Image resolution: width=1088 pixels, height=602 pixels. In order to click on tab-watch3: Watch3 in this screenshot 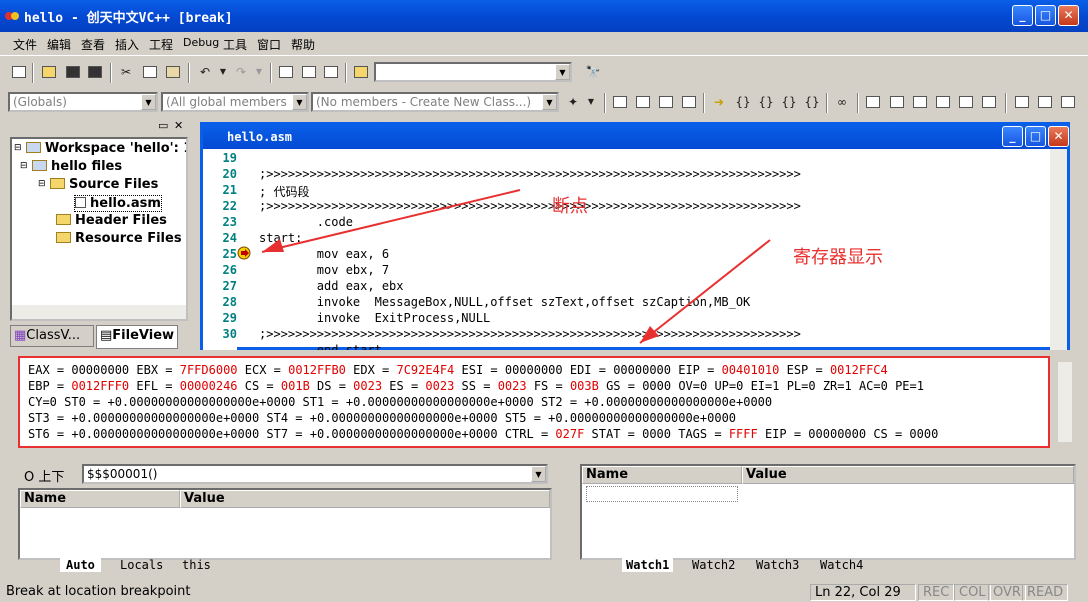, I will do `click(777, 565)`.